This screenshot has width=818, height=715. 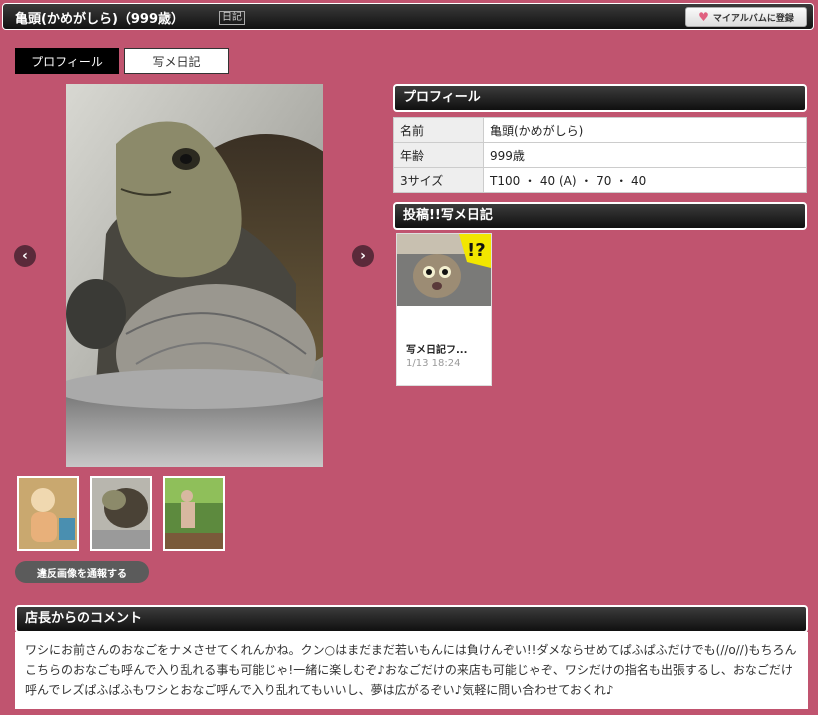 What do you see at coordinates (363, 256) in the screenshot?
I see `next-photo-button: ›` at bounding box center [363, 256].